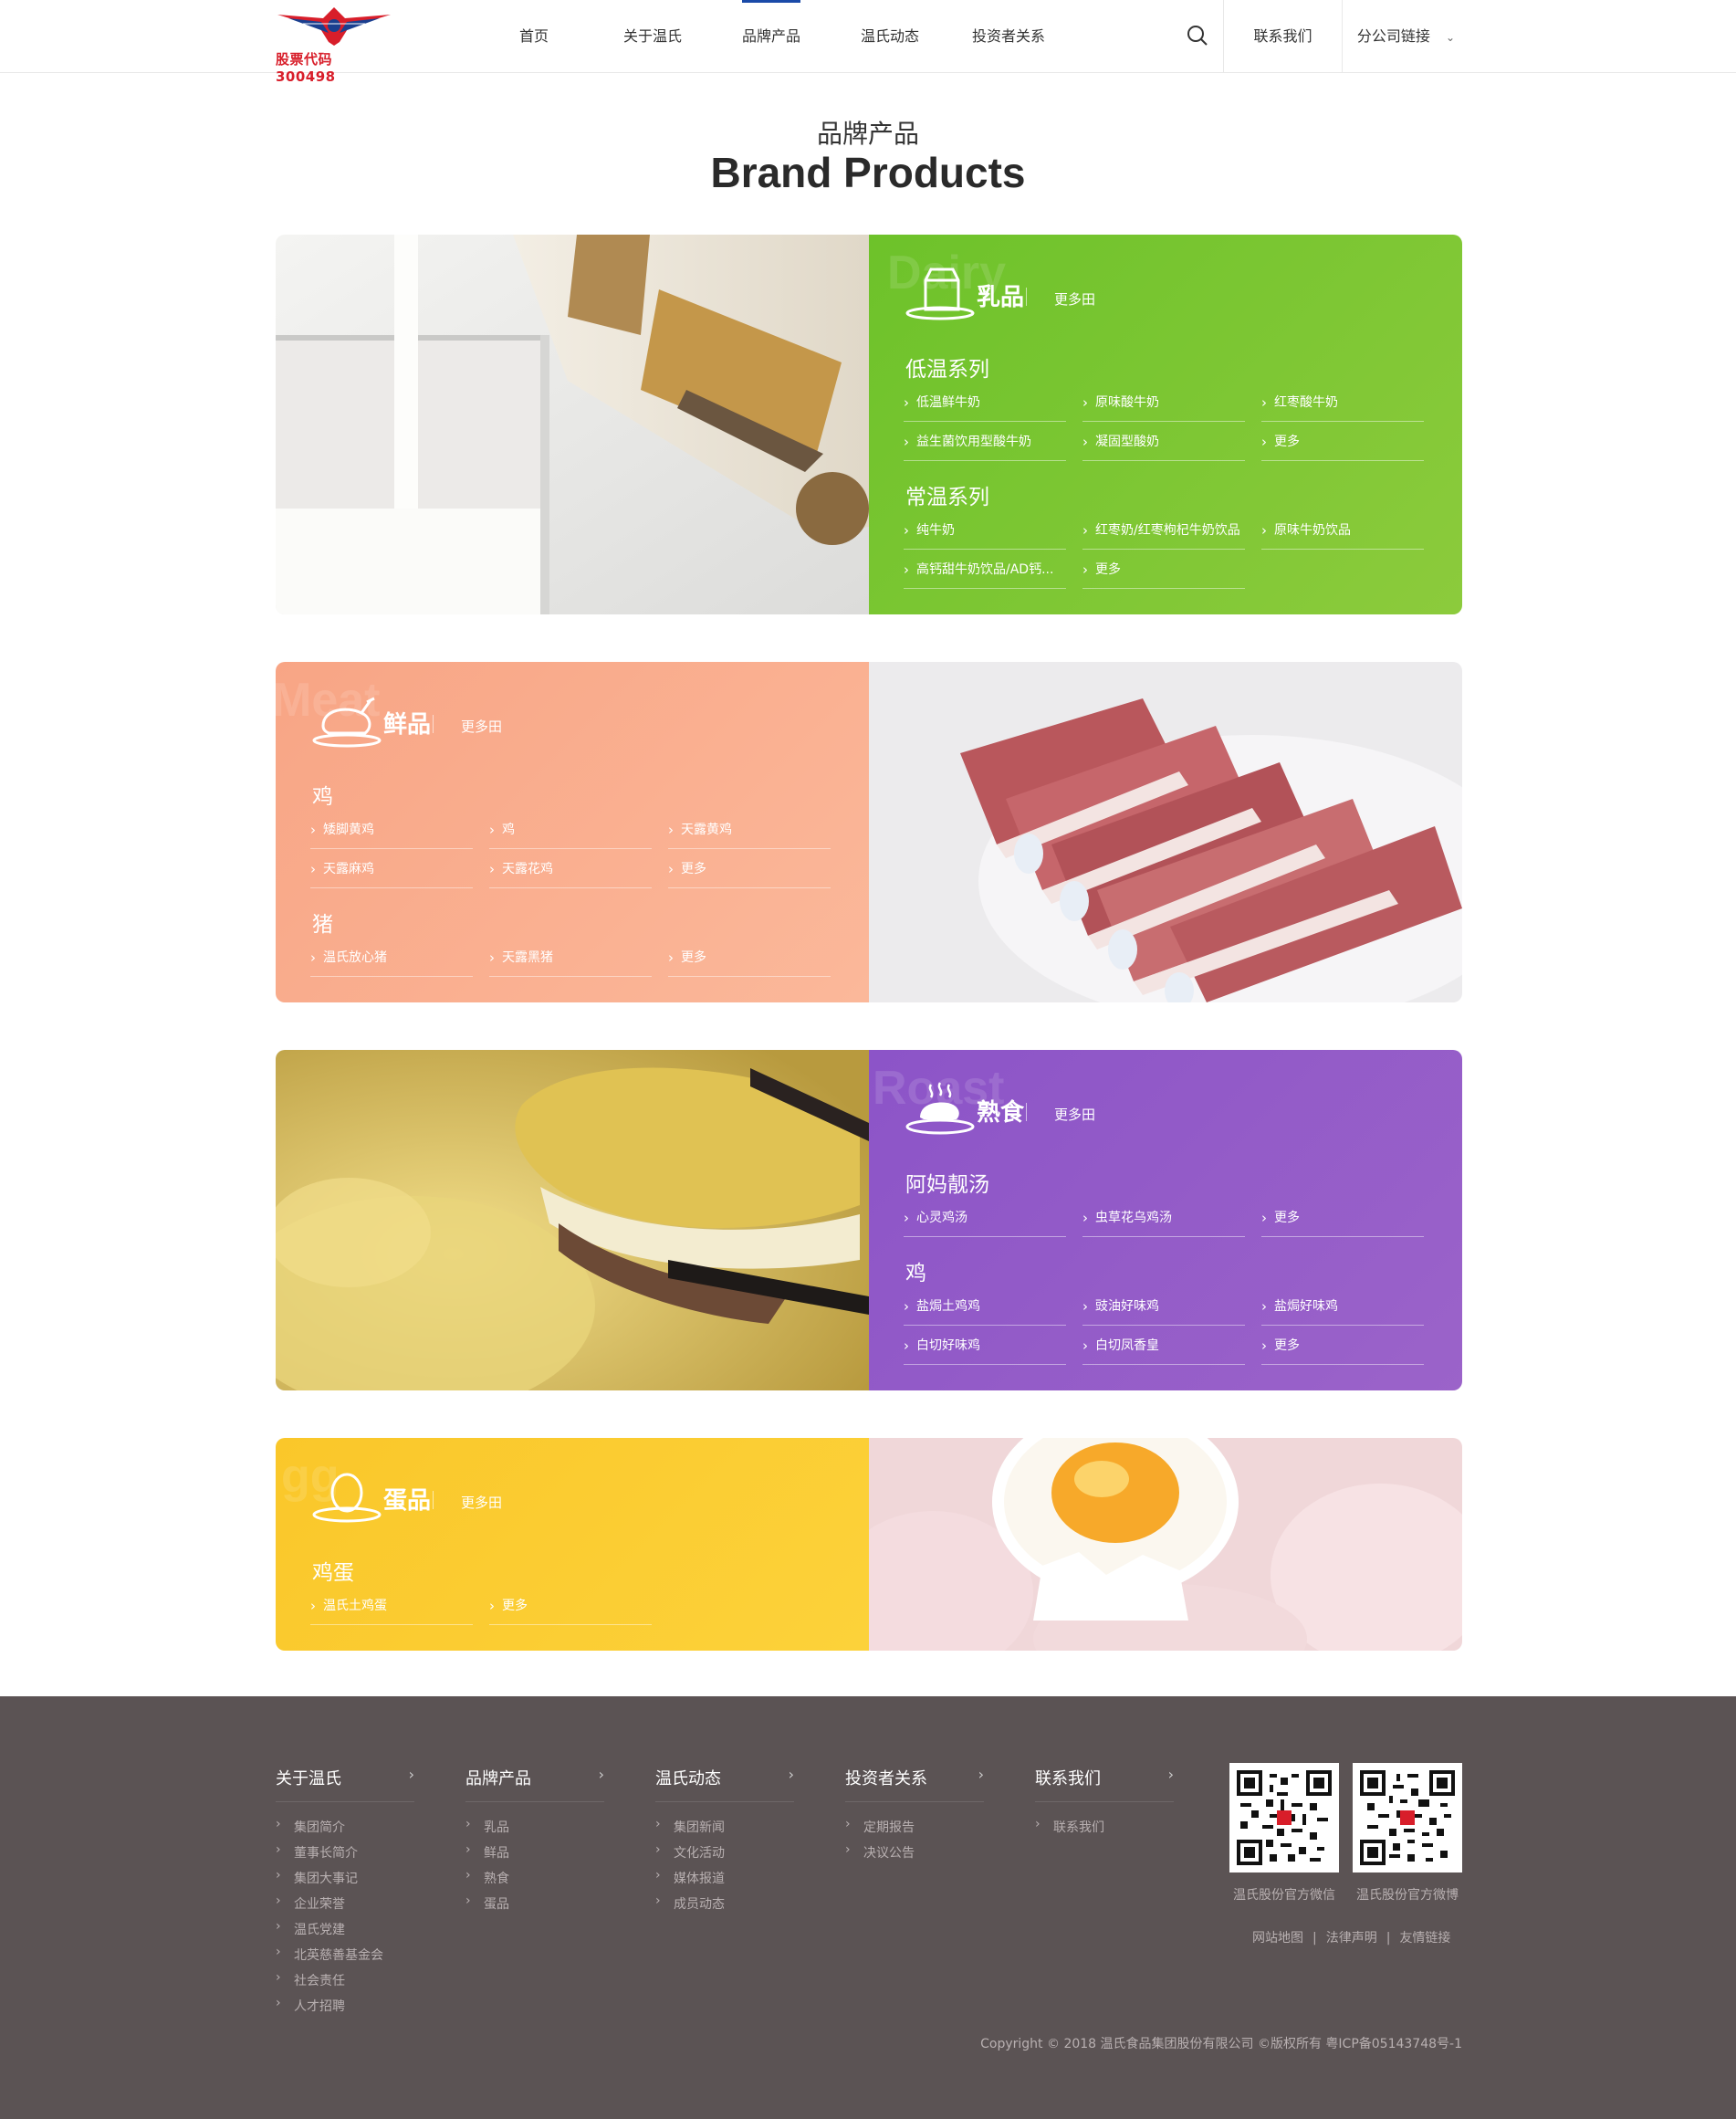 This screenshot has height=2119, width=1736. Describe the element at coordinates (310, 1827) in the screenshot. I see `footer-link: 集团简介` at that location.